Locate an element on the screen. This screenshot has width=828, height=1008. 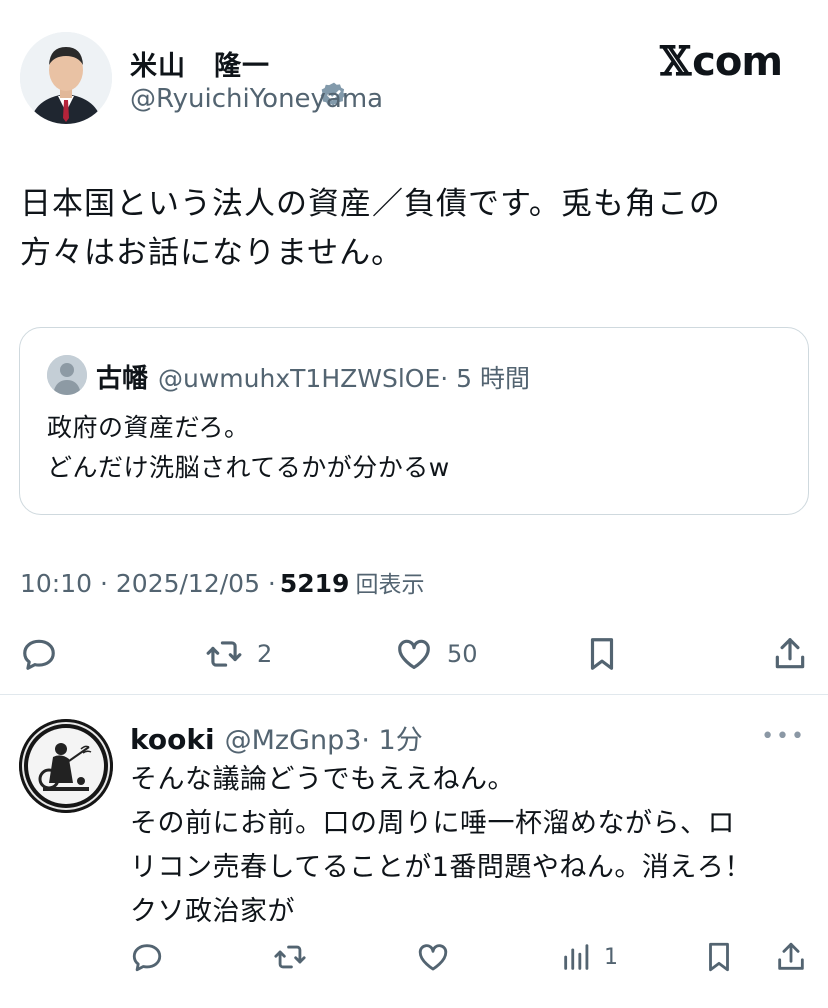
reply-views-button: 1 is located at coordinates (589, 957).